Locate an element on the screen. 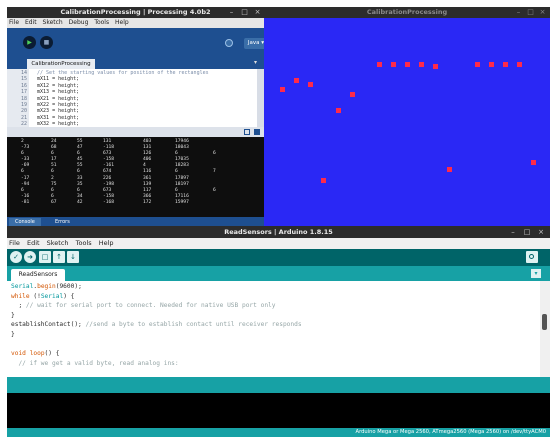  console-value: 17897 is located at coordinates (182, 178).